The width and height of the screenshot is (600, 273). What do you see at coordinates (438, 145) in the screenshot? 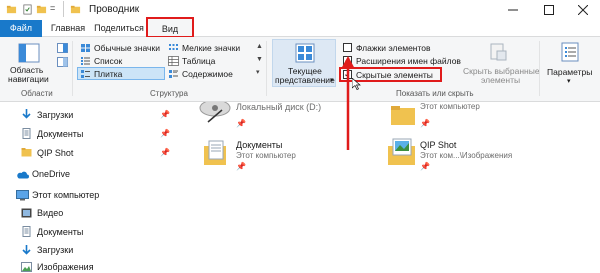
I see `item-qip-shot-title: QIP Shot` at bounding box center [438, 145].